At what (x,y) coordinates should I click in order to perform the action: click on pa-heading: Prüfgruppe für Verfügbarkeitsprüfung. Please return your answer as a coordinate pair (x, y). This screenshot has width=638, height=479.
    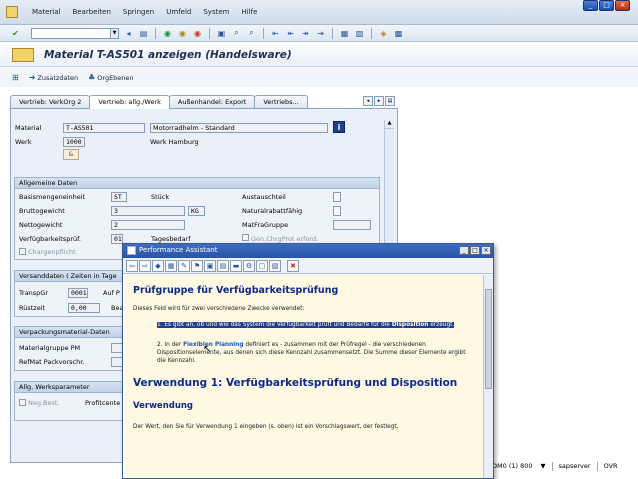
    Looking at the image, I should click on (236, 290).